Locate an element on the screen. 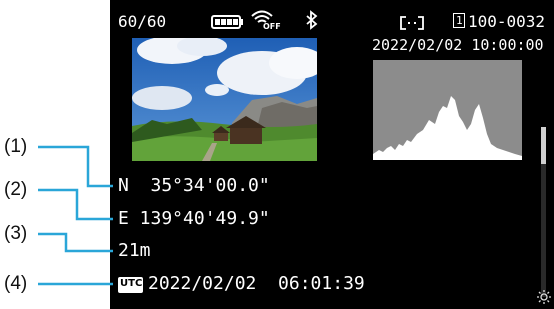  callout-3-leader is located at coordinates (75, 242).